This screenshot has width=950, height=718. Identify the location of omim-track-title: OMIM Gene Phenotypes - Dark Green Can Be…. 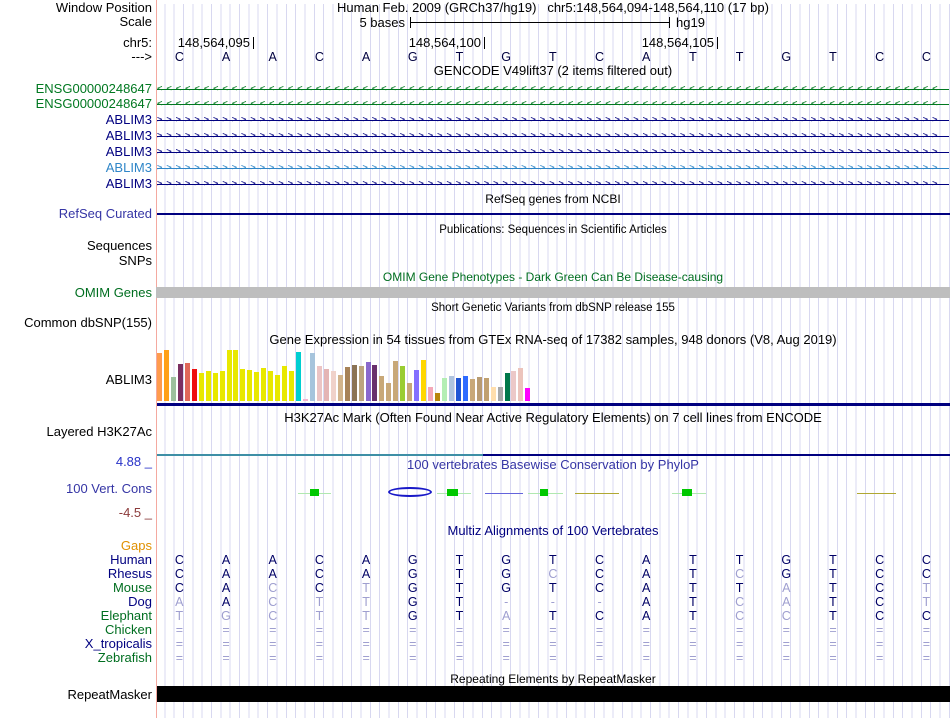
(553, 277).